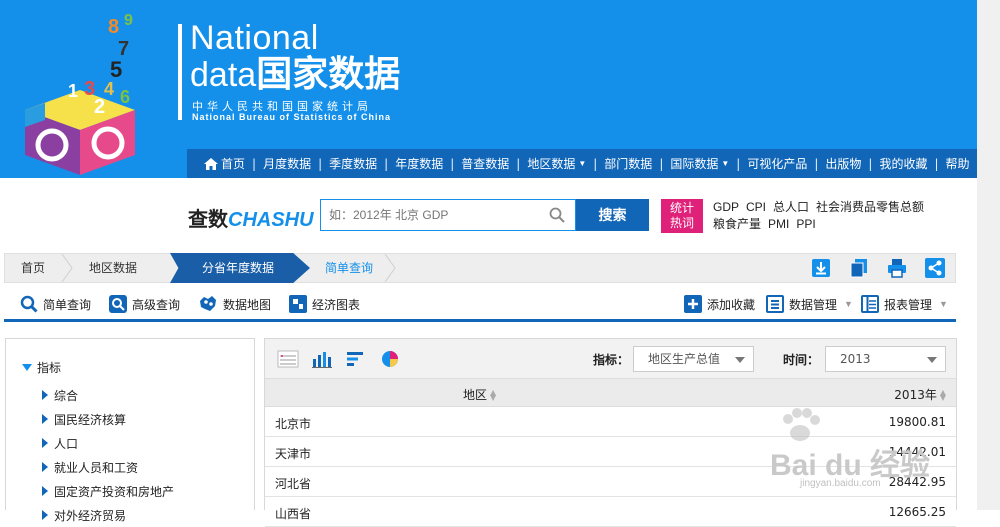 The image size is (1000, 527). Describe the element at coordinates (113, 268) in the screenshot. I see `breadcrumb-region: 地区数据` at that location.